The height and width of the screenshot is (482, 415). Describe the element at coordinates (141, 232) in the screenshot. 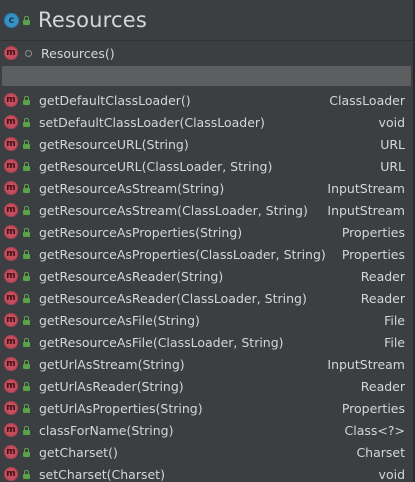

I see `method-name: getResourceAsProperties(String)` at that location.